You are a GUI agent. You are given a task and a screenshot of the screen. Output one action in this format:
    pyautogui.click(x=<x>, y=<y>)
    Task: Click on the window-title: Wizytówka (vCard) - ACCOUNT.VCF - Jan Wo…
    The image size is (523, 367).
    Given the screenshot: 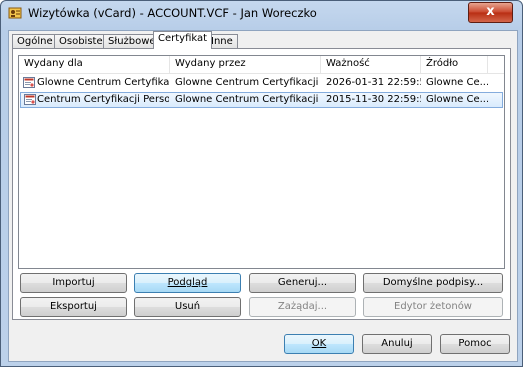 What is the action you would take?
    pyautogui.click(x=172, y=13)
    